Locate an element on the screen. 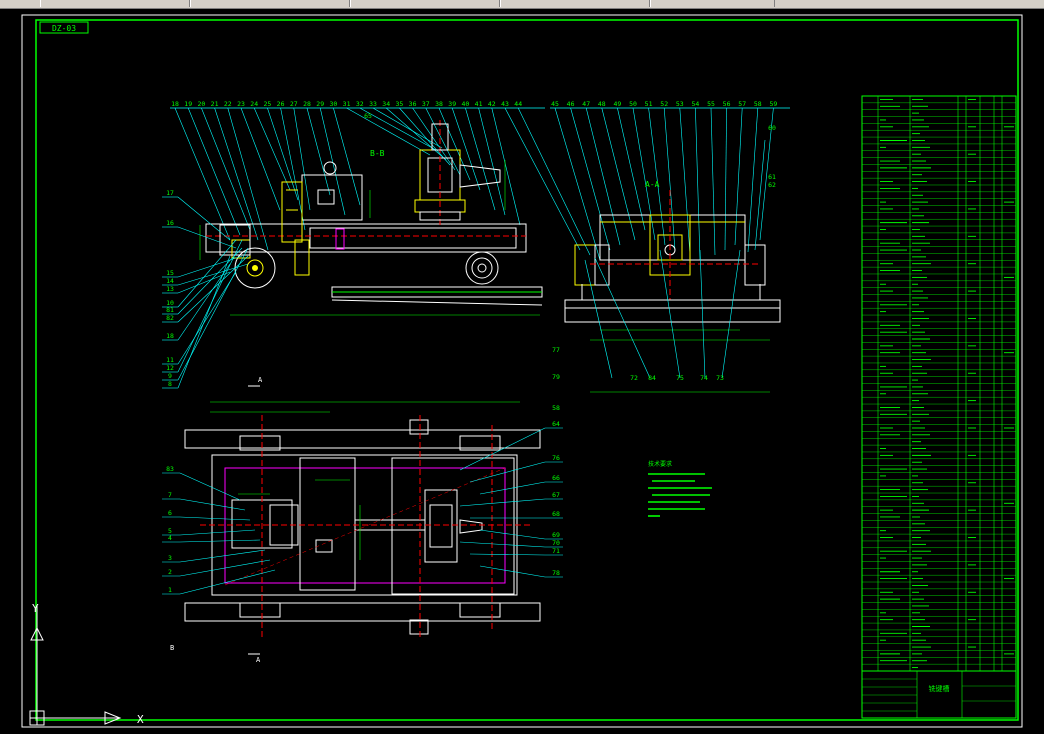  balloon-18: 18 is located at coordinates (175, 104).